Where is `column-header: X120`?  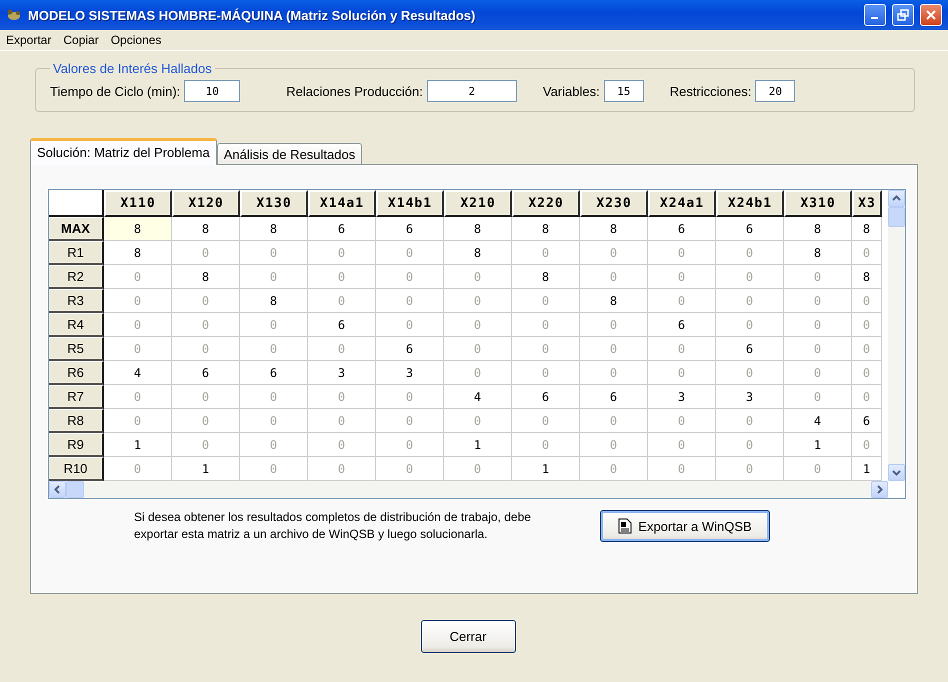 column-header: X120 is located at coordinates (206, 203).